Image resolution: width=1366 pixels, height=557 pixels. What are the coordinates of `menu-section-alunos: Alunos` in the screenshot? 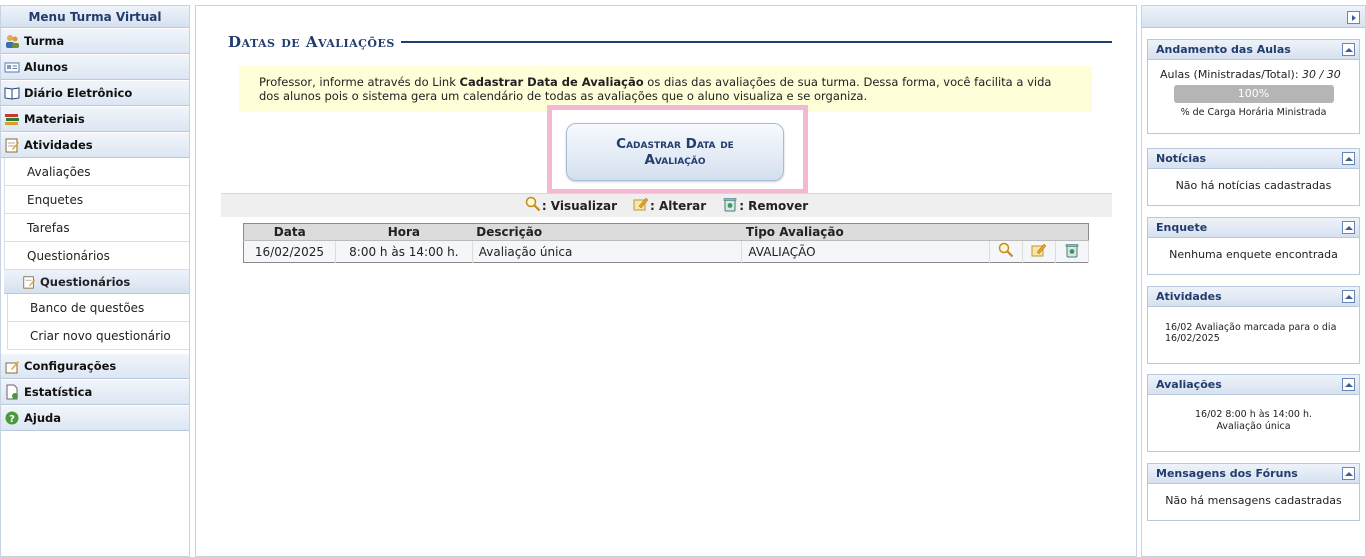 It's located at (95, 67).